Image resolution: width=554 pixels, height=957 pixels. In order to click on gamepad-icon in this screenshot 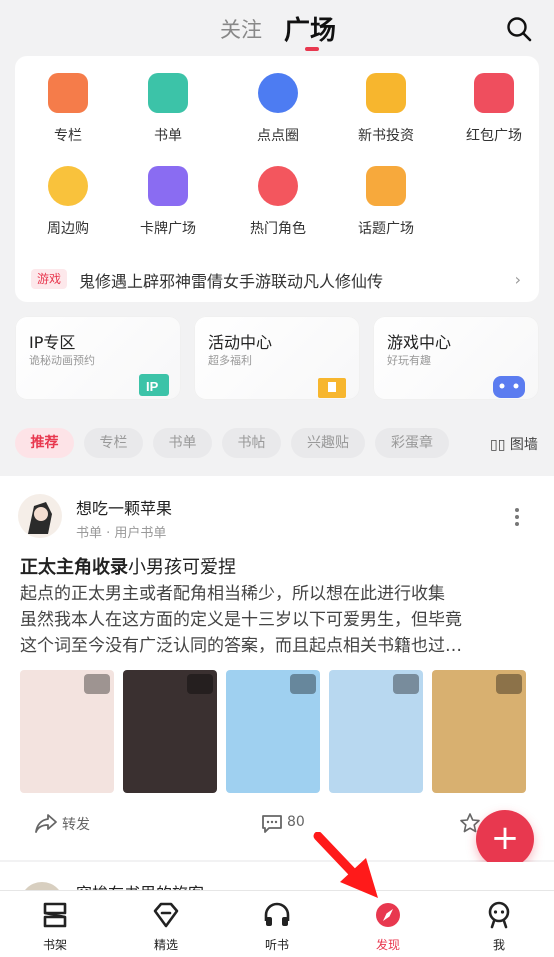, I will do `click(509, 387)`.